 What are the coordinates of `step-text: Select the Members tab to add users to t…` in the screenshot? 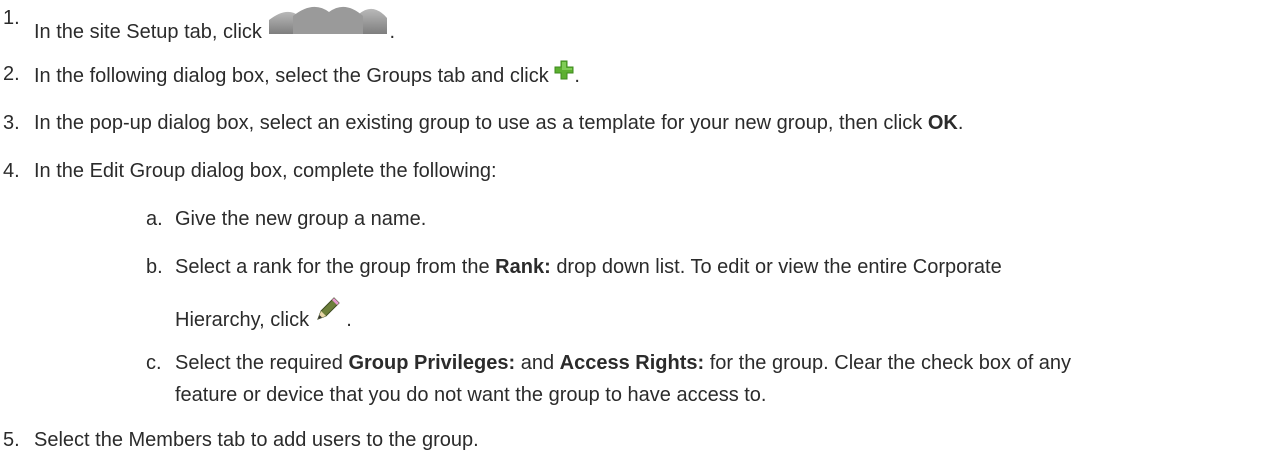 It's located at (256, 440).